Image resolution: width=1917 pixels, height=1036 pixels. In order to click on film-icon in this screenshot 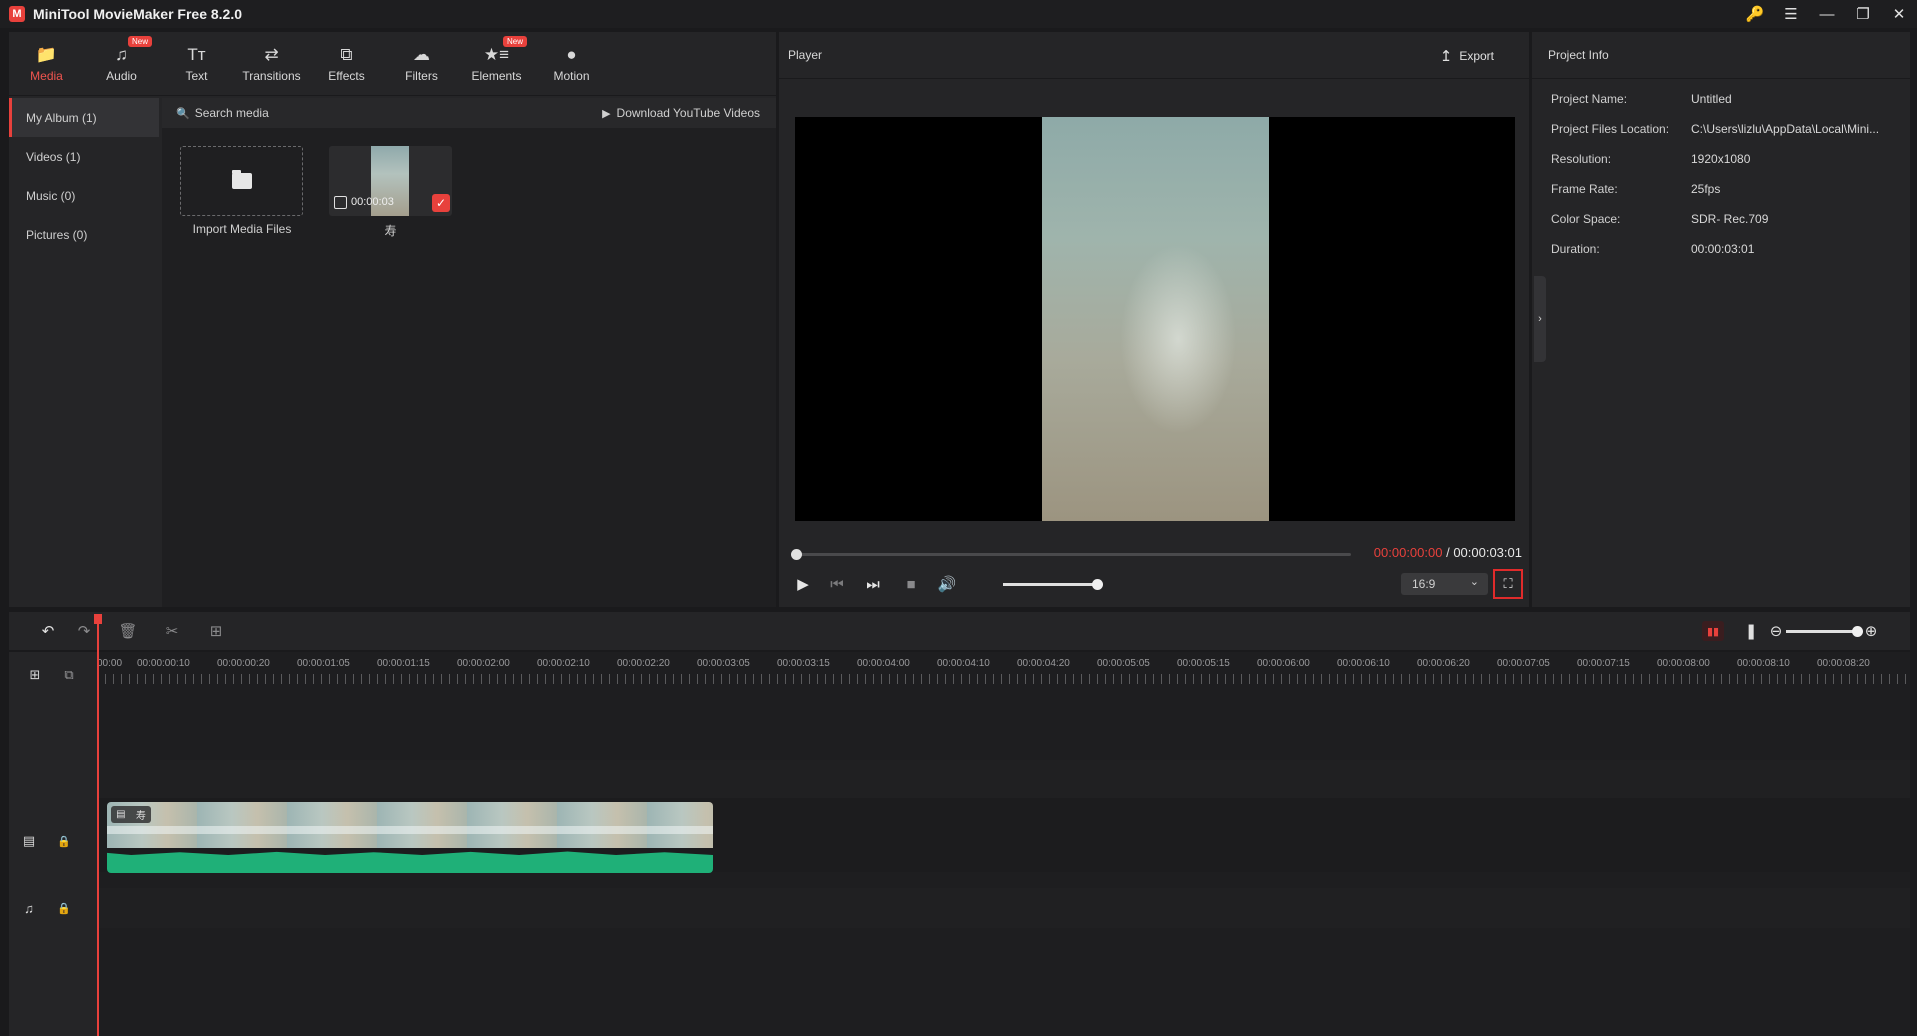, I will do `click(340, 202)`.